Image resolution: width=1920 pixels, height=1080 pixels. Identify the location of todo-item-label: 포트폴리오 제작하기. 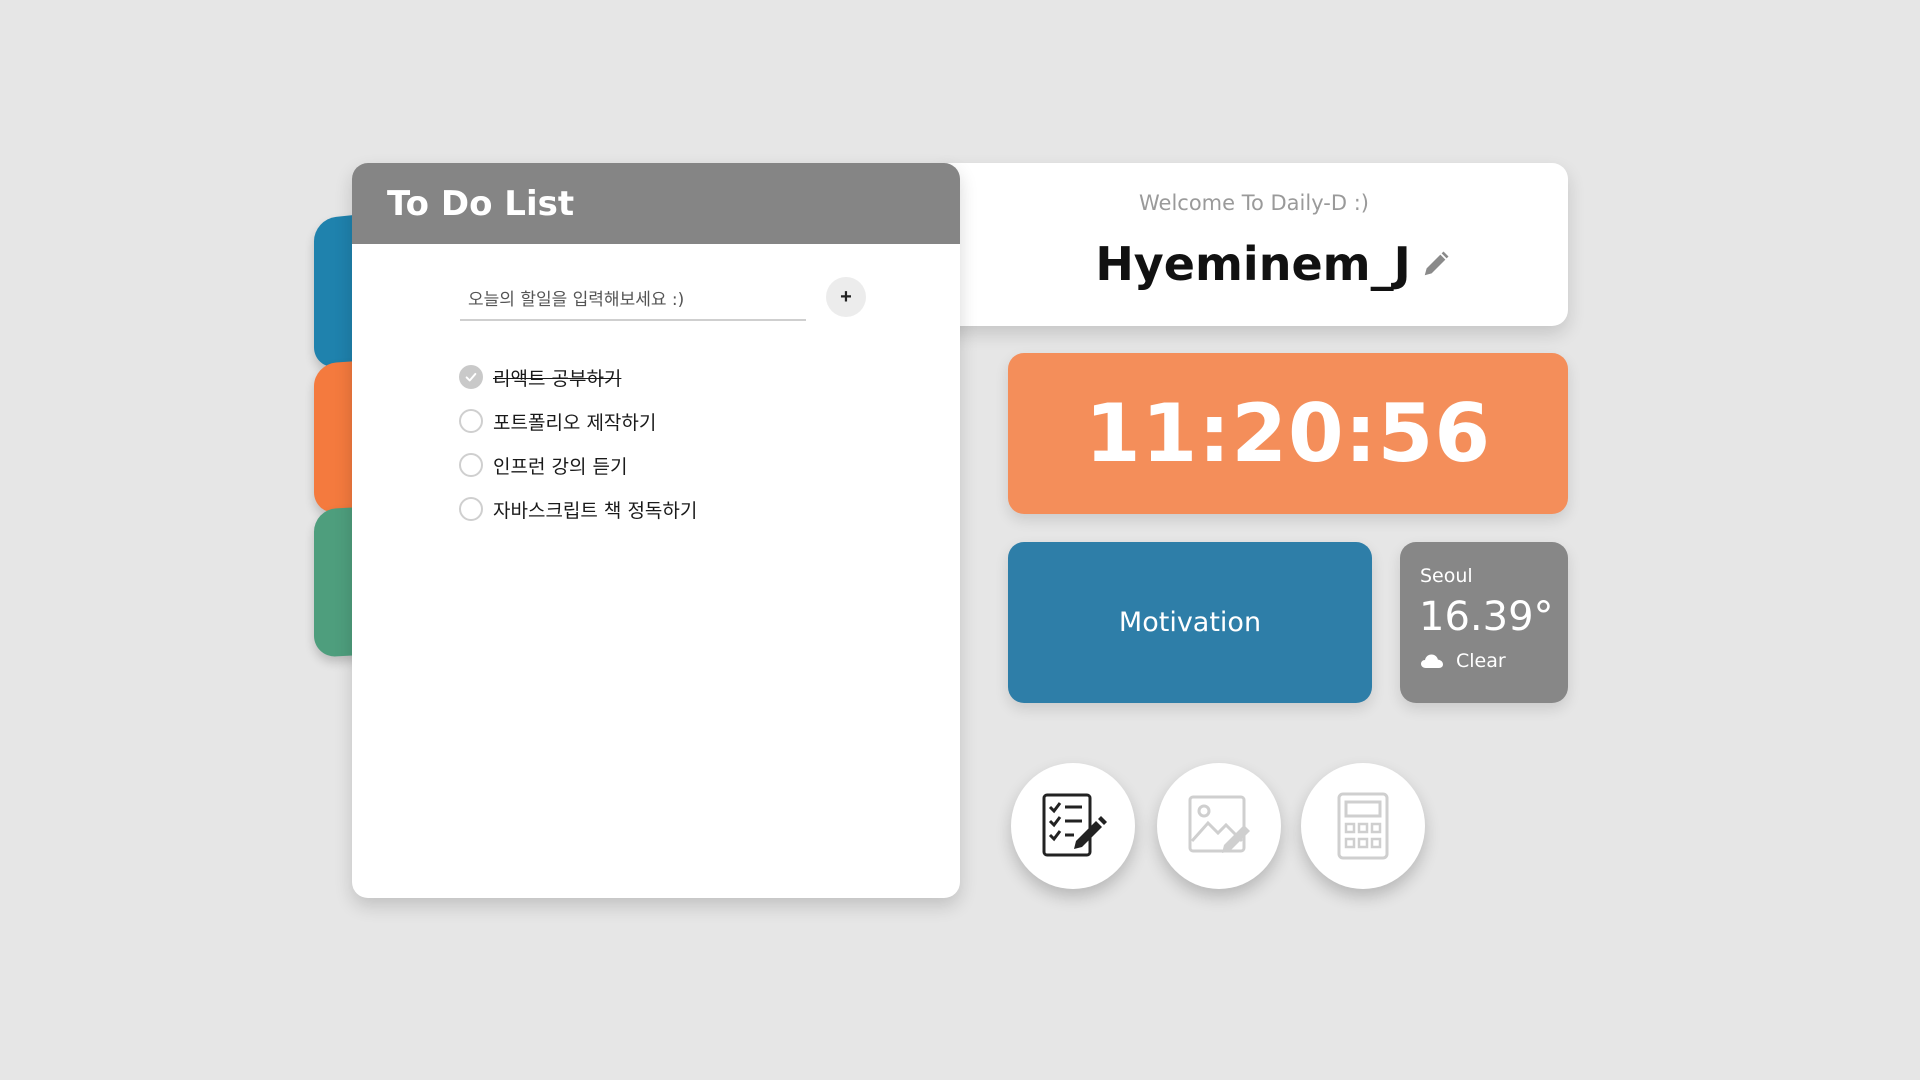
(575, 422).